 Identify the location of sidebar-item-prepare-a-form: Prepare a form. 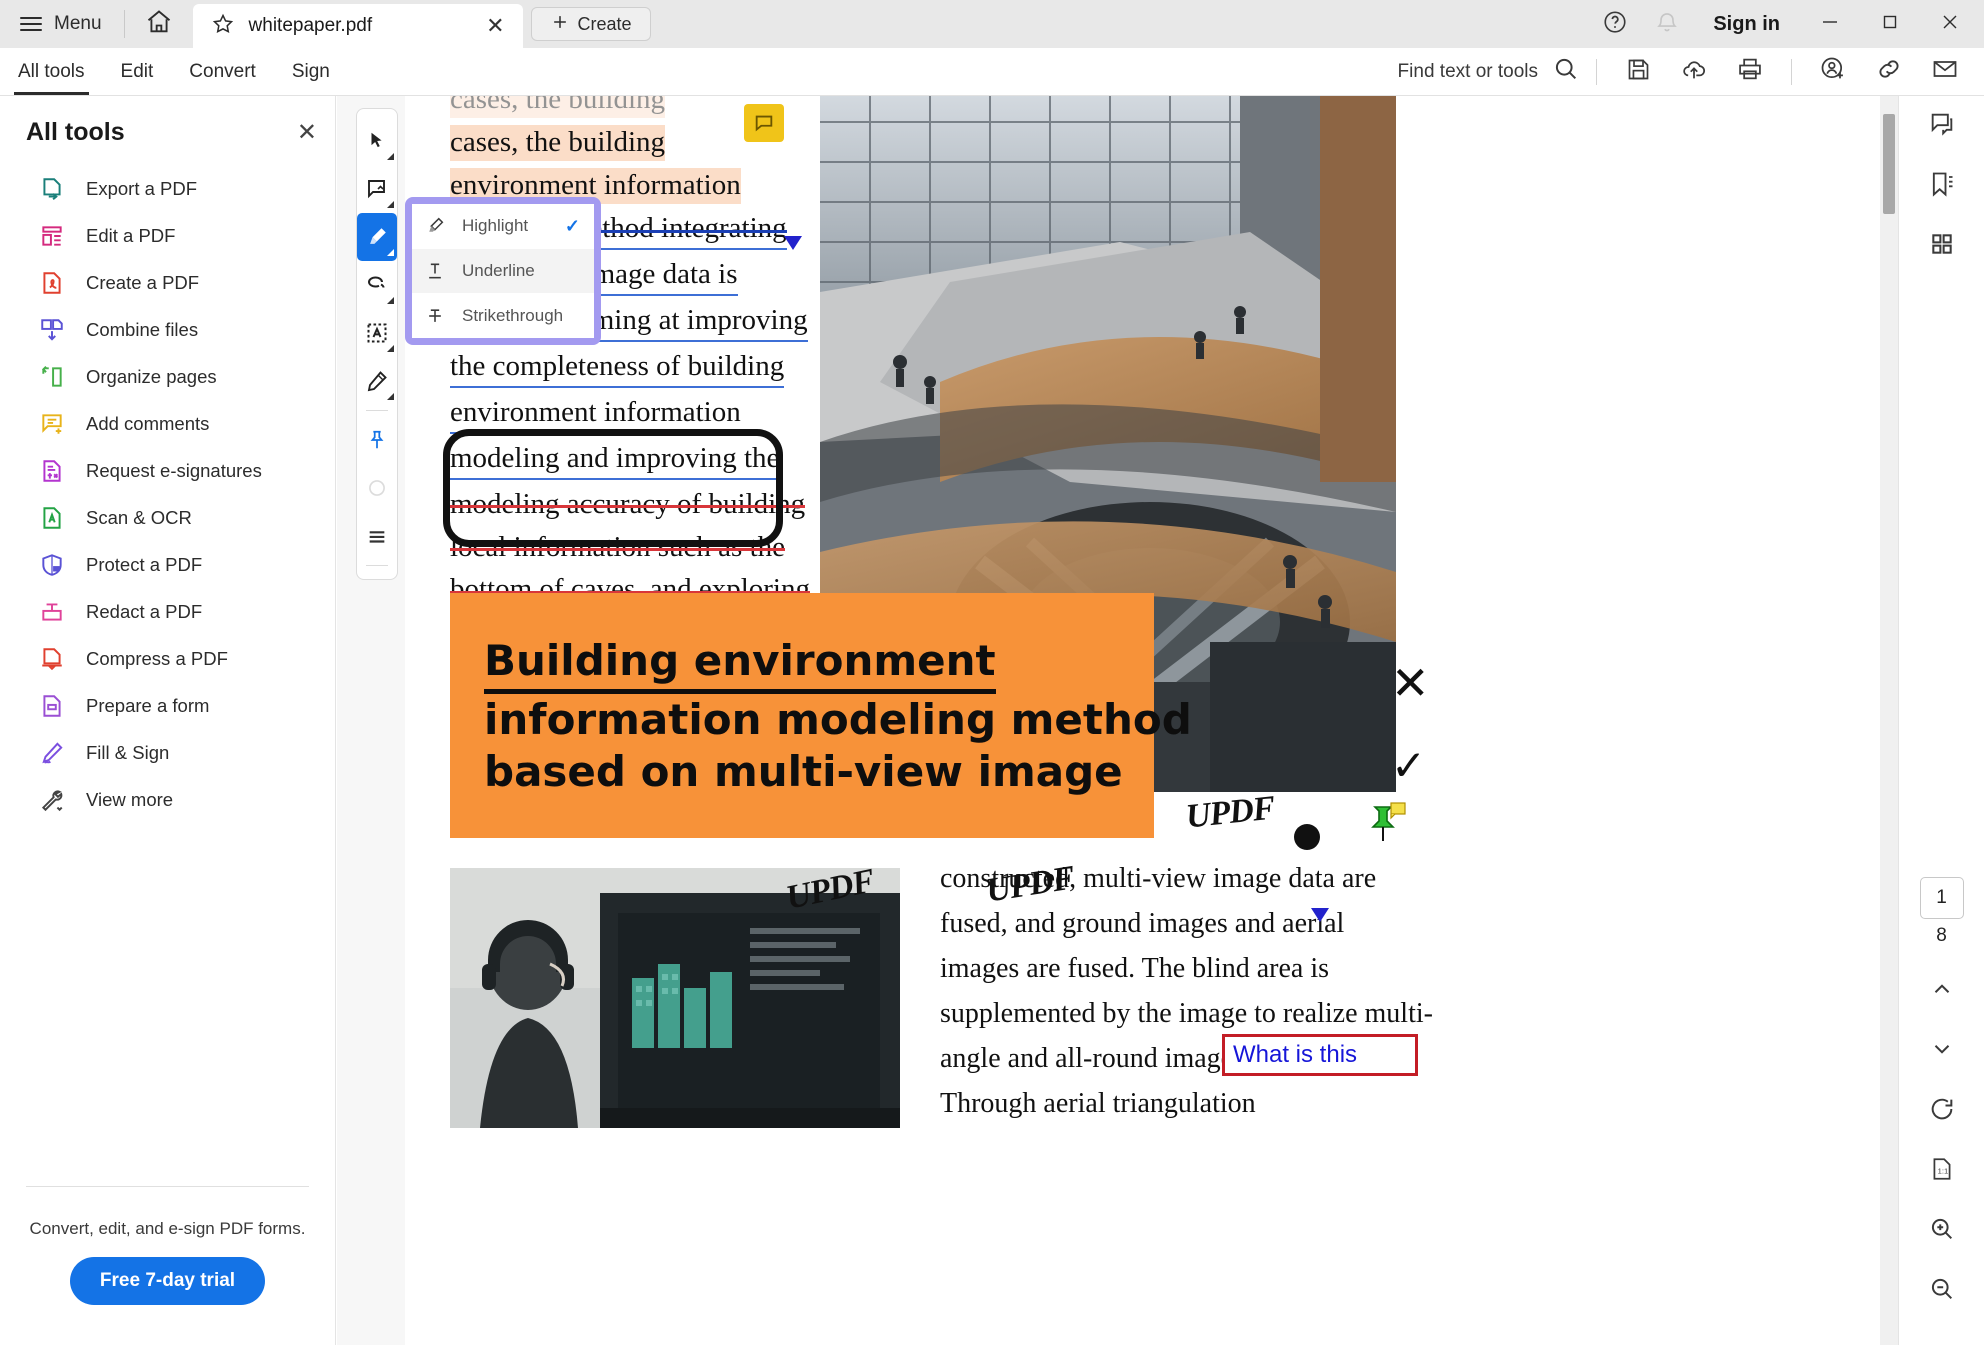
(167, 705).